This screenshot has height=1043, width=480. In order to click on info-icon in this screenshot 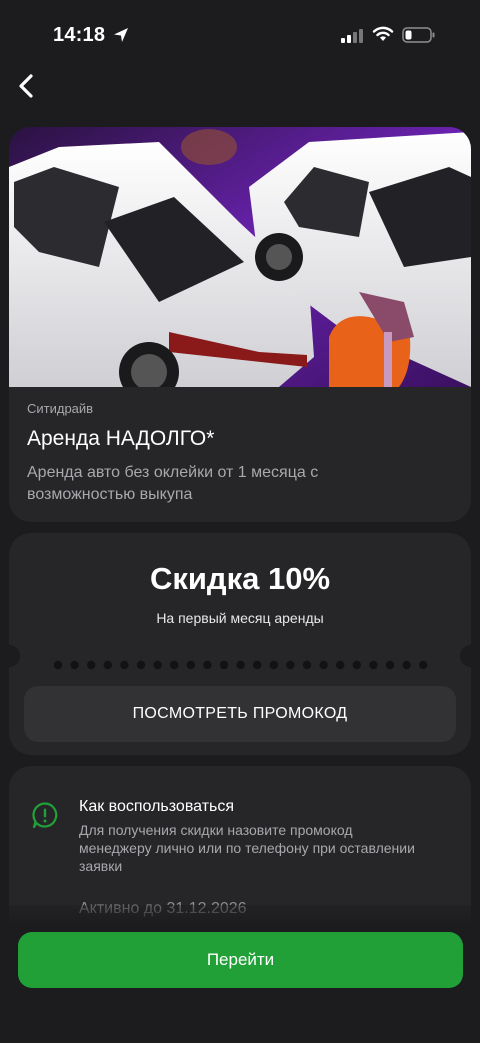, I will do `click(45, 815)`.